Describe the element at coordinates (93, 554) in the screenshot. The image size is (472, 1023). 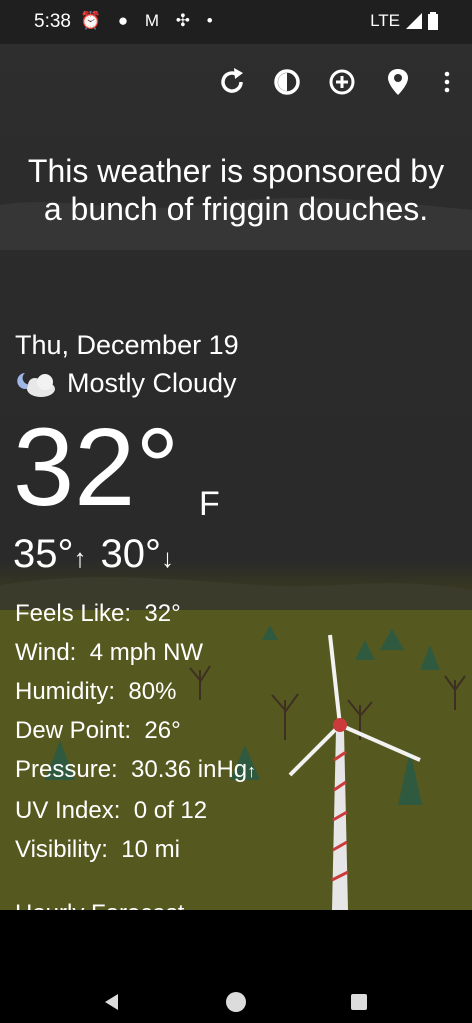
I see `high-low: 35°↑ 30°↓` at that location.